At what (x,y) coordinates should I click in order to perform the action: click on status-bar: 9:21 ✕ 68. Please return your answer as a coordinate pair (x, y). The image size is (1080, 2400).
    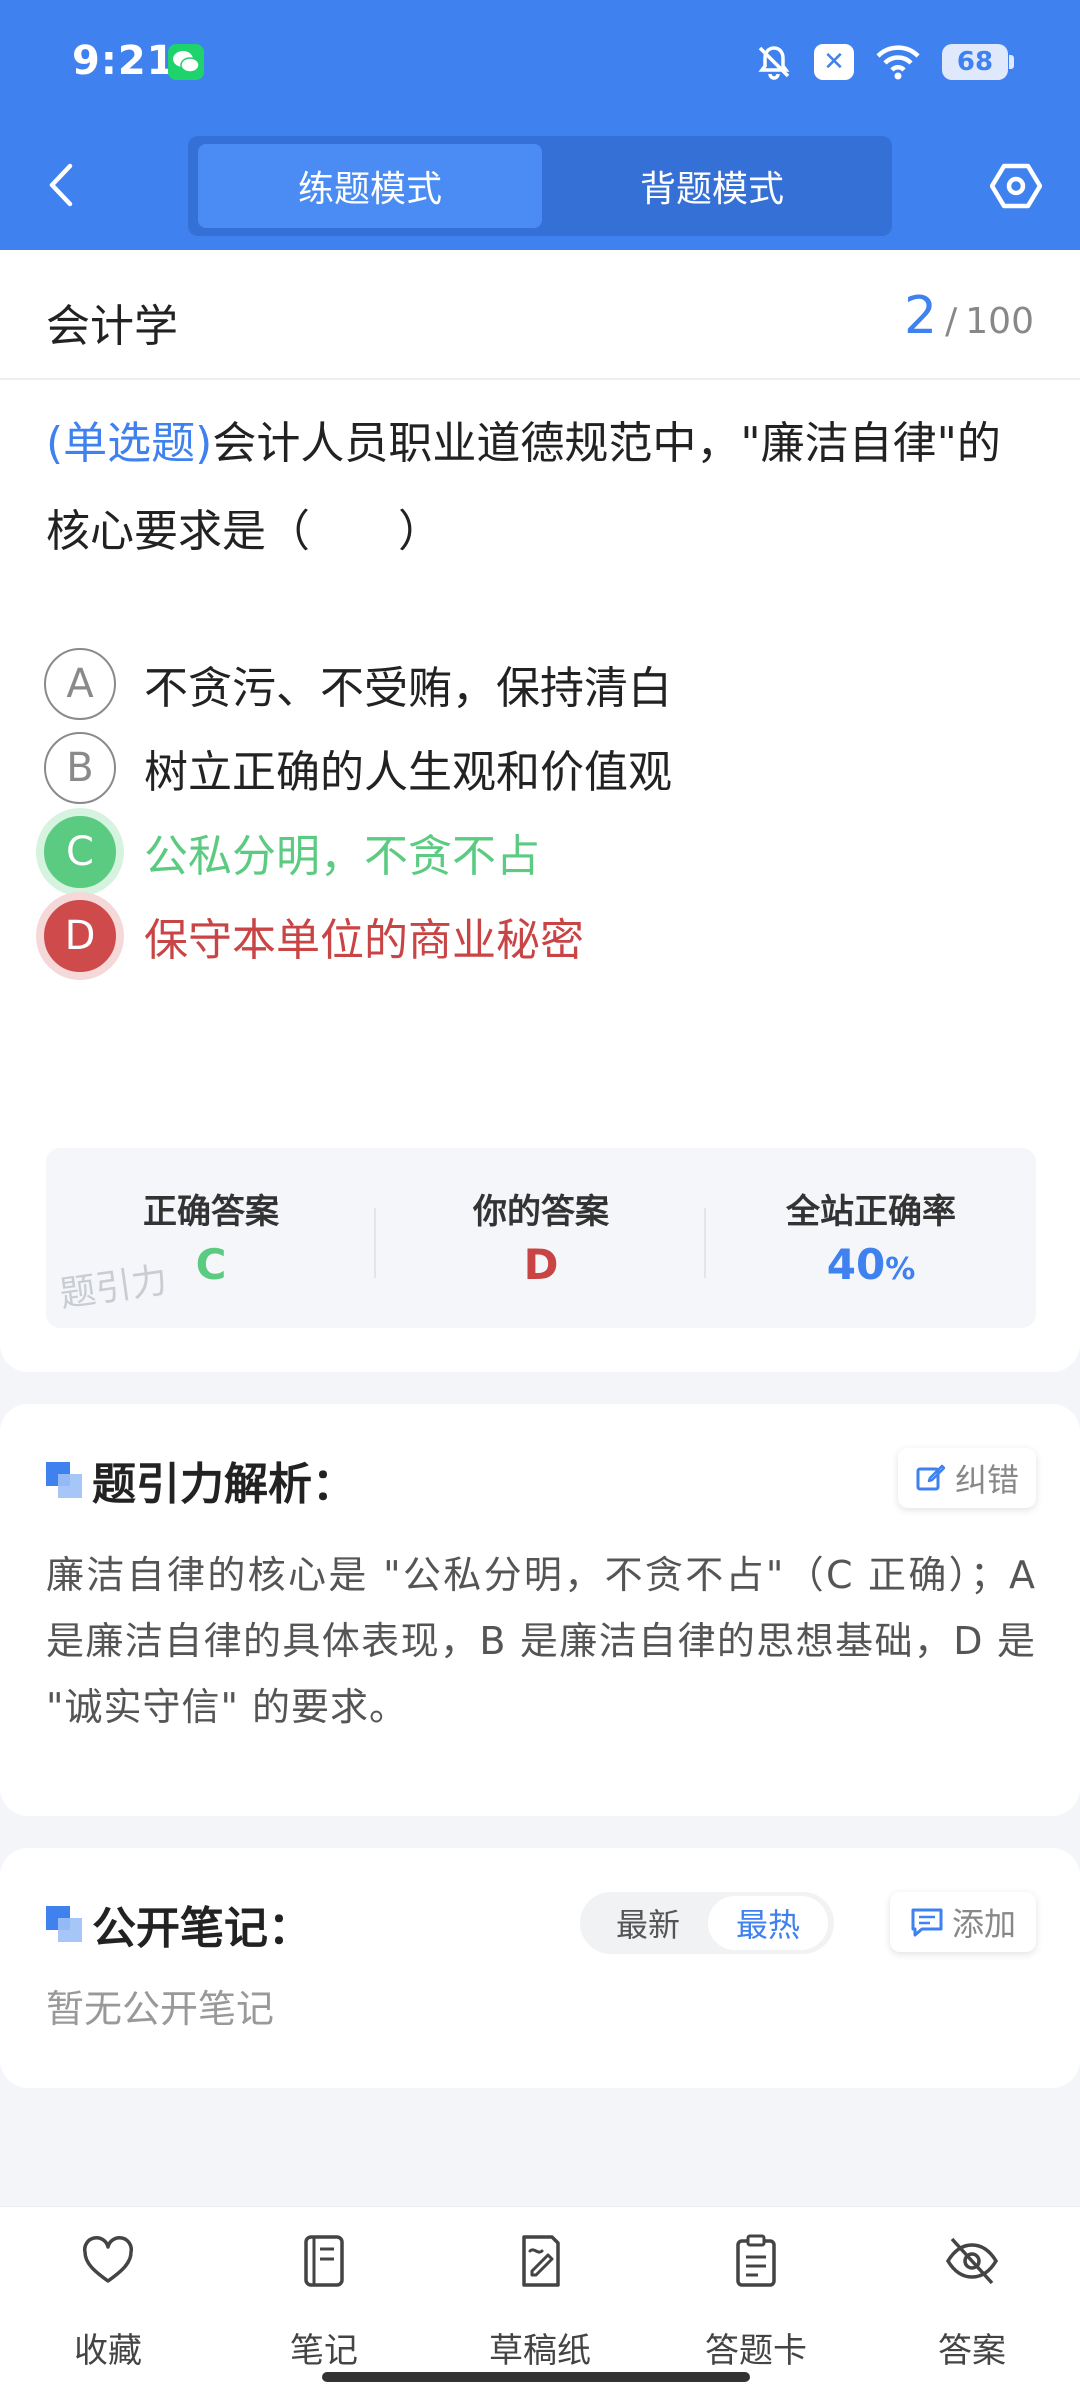
    Looking at the image, I should click on (540, 62).